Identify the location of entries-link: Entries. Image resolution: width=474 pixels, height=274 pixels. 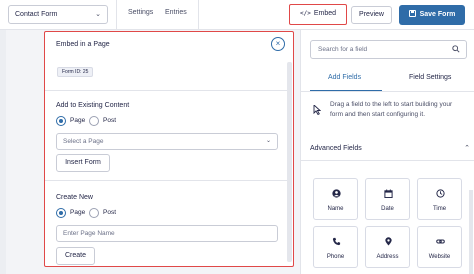
(176, 12).